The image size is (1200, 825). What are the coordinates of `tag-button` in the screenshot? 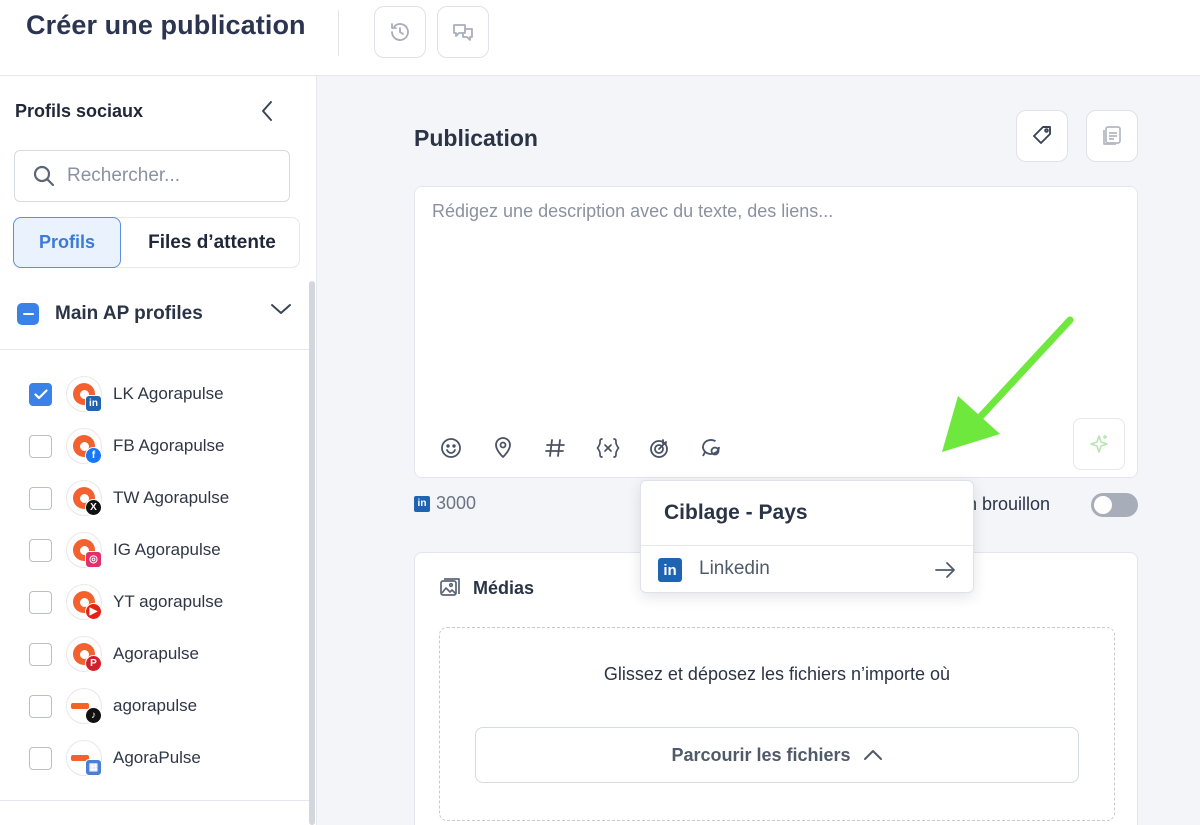 It's located at (1042, 136).